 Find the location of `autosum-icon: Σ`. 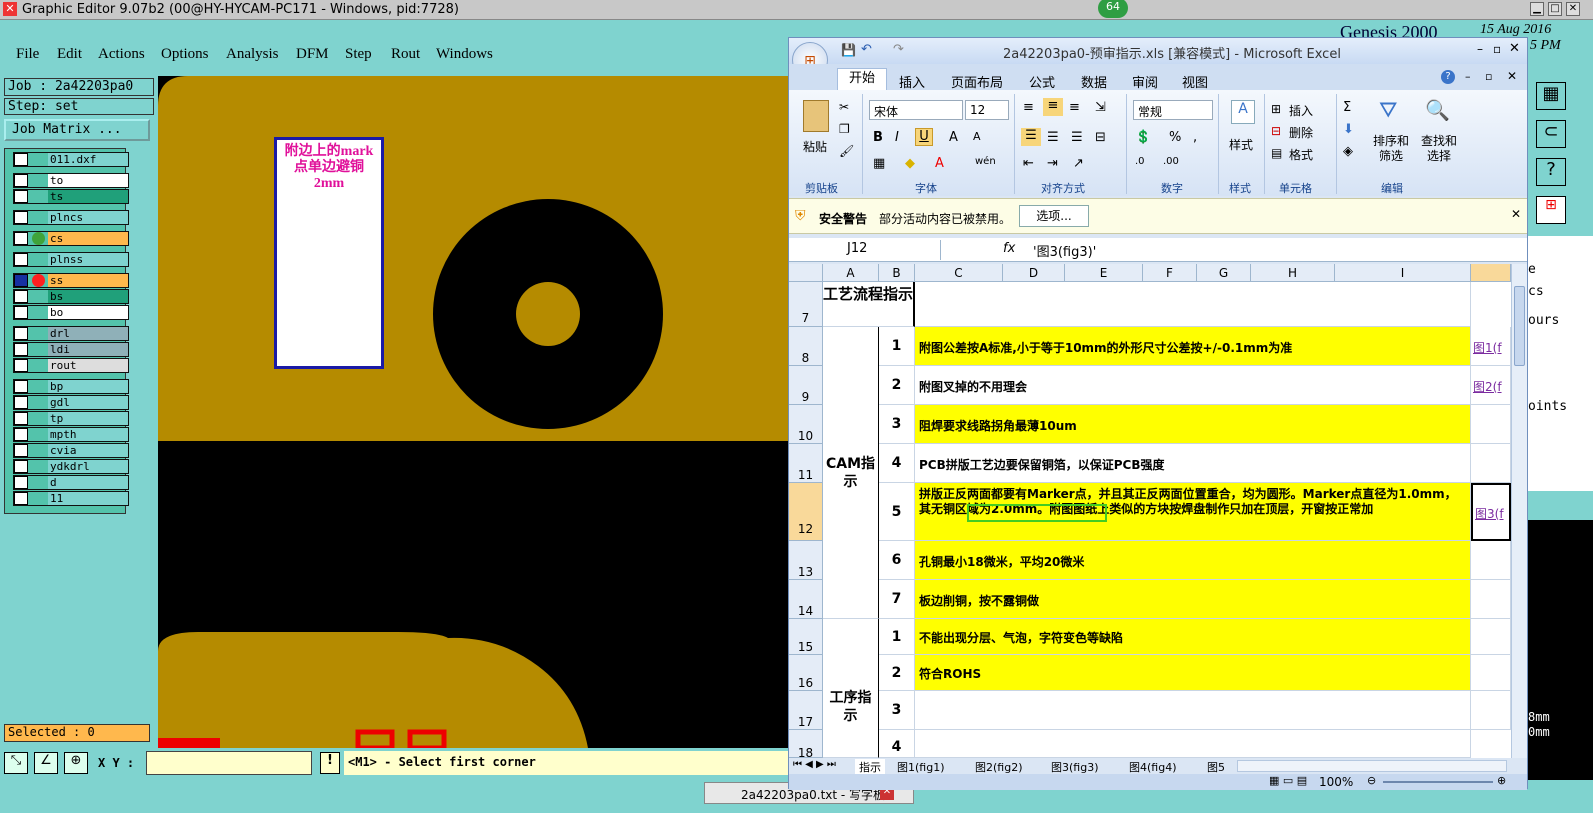

autosum-icon: Σ is located at coordinates (1347, 107).